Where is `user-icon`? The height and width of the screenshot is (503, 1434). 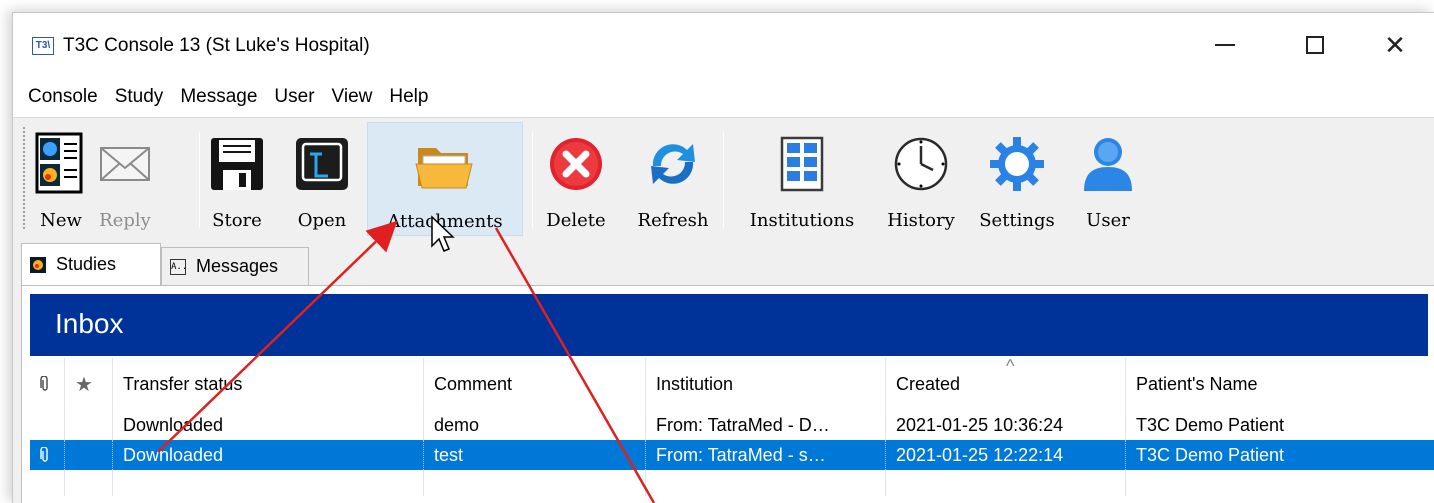 user-icon is located at coordinates (1108, 164).